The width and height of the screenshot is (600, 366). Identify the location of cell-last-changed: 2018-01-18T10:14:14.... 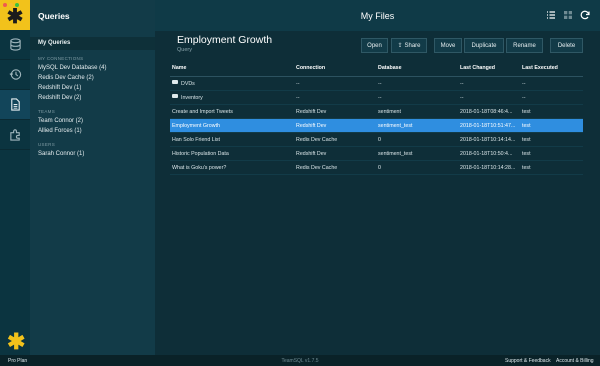
(489, 139).